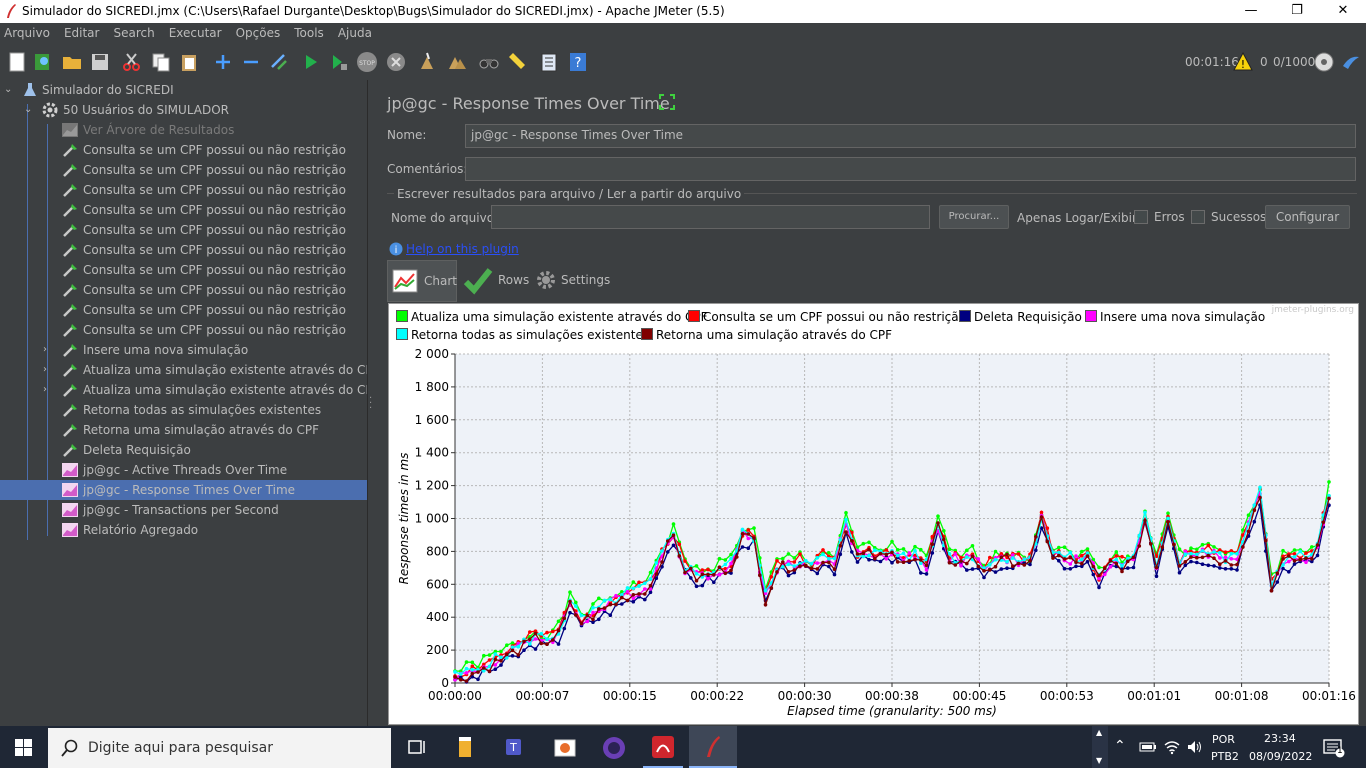 Image resolution: width=1366 pixels, height=768 pixels. What do you see at coordinates (339, 62) in the screenshot?
I see `start-no-pauses-icon` at bounding box center [339, 62].